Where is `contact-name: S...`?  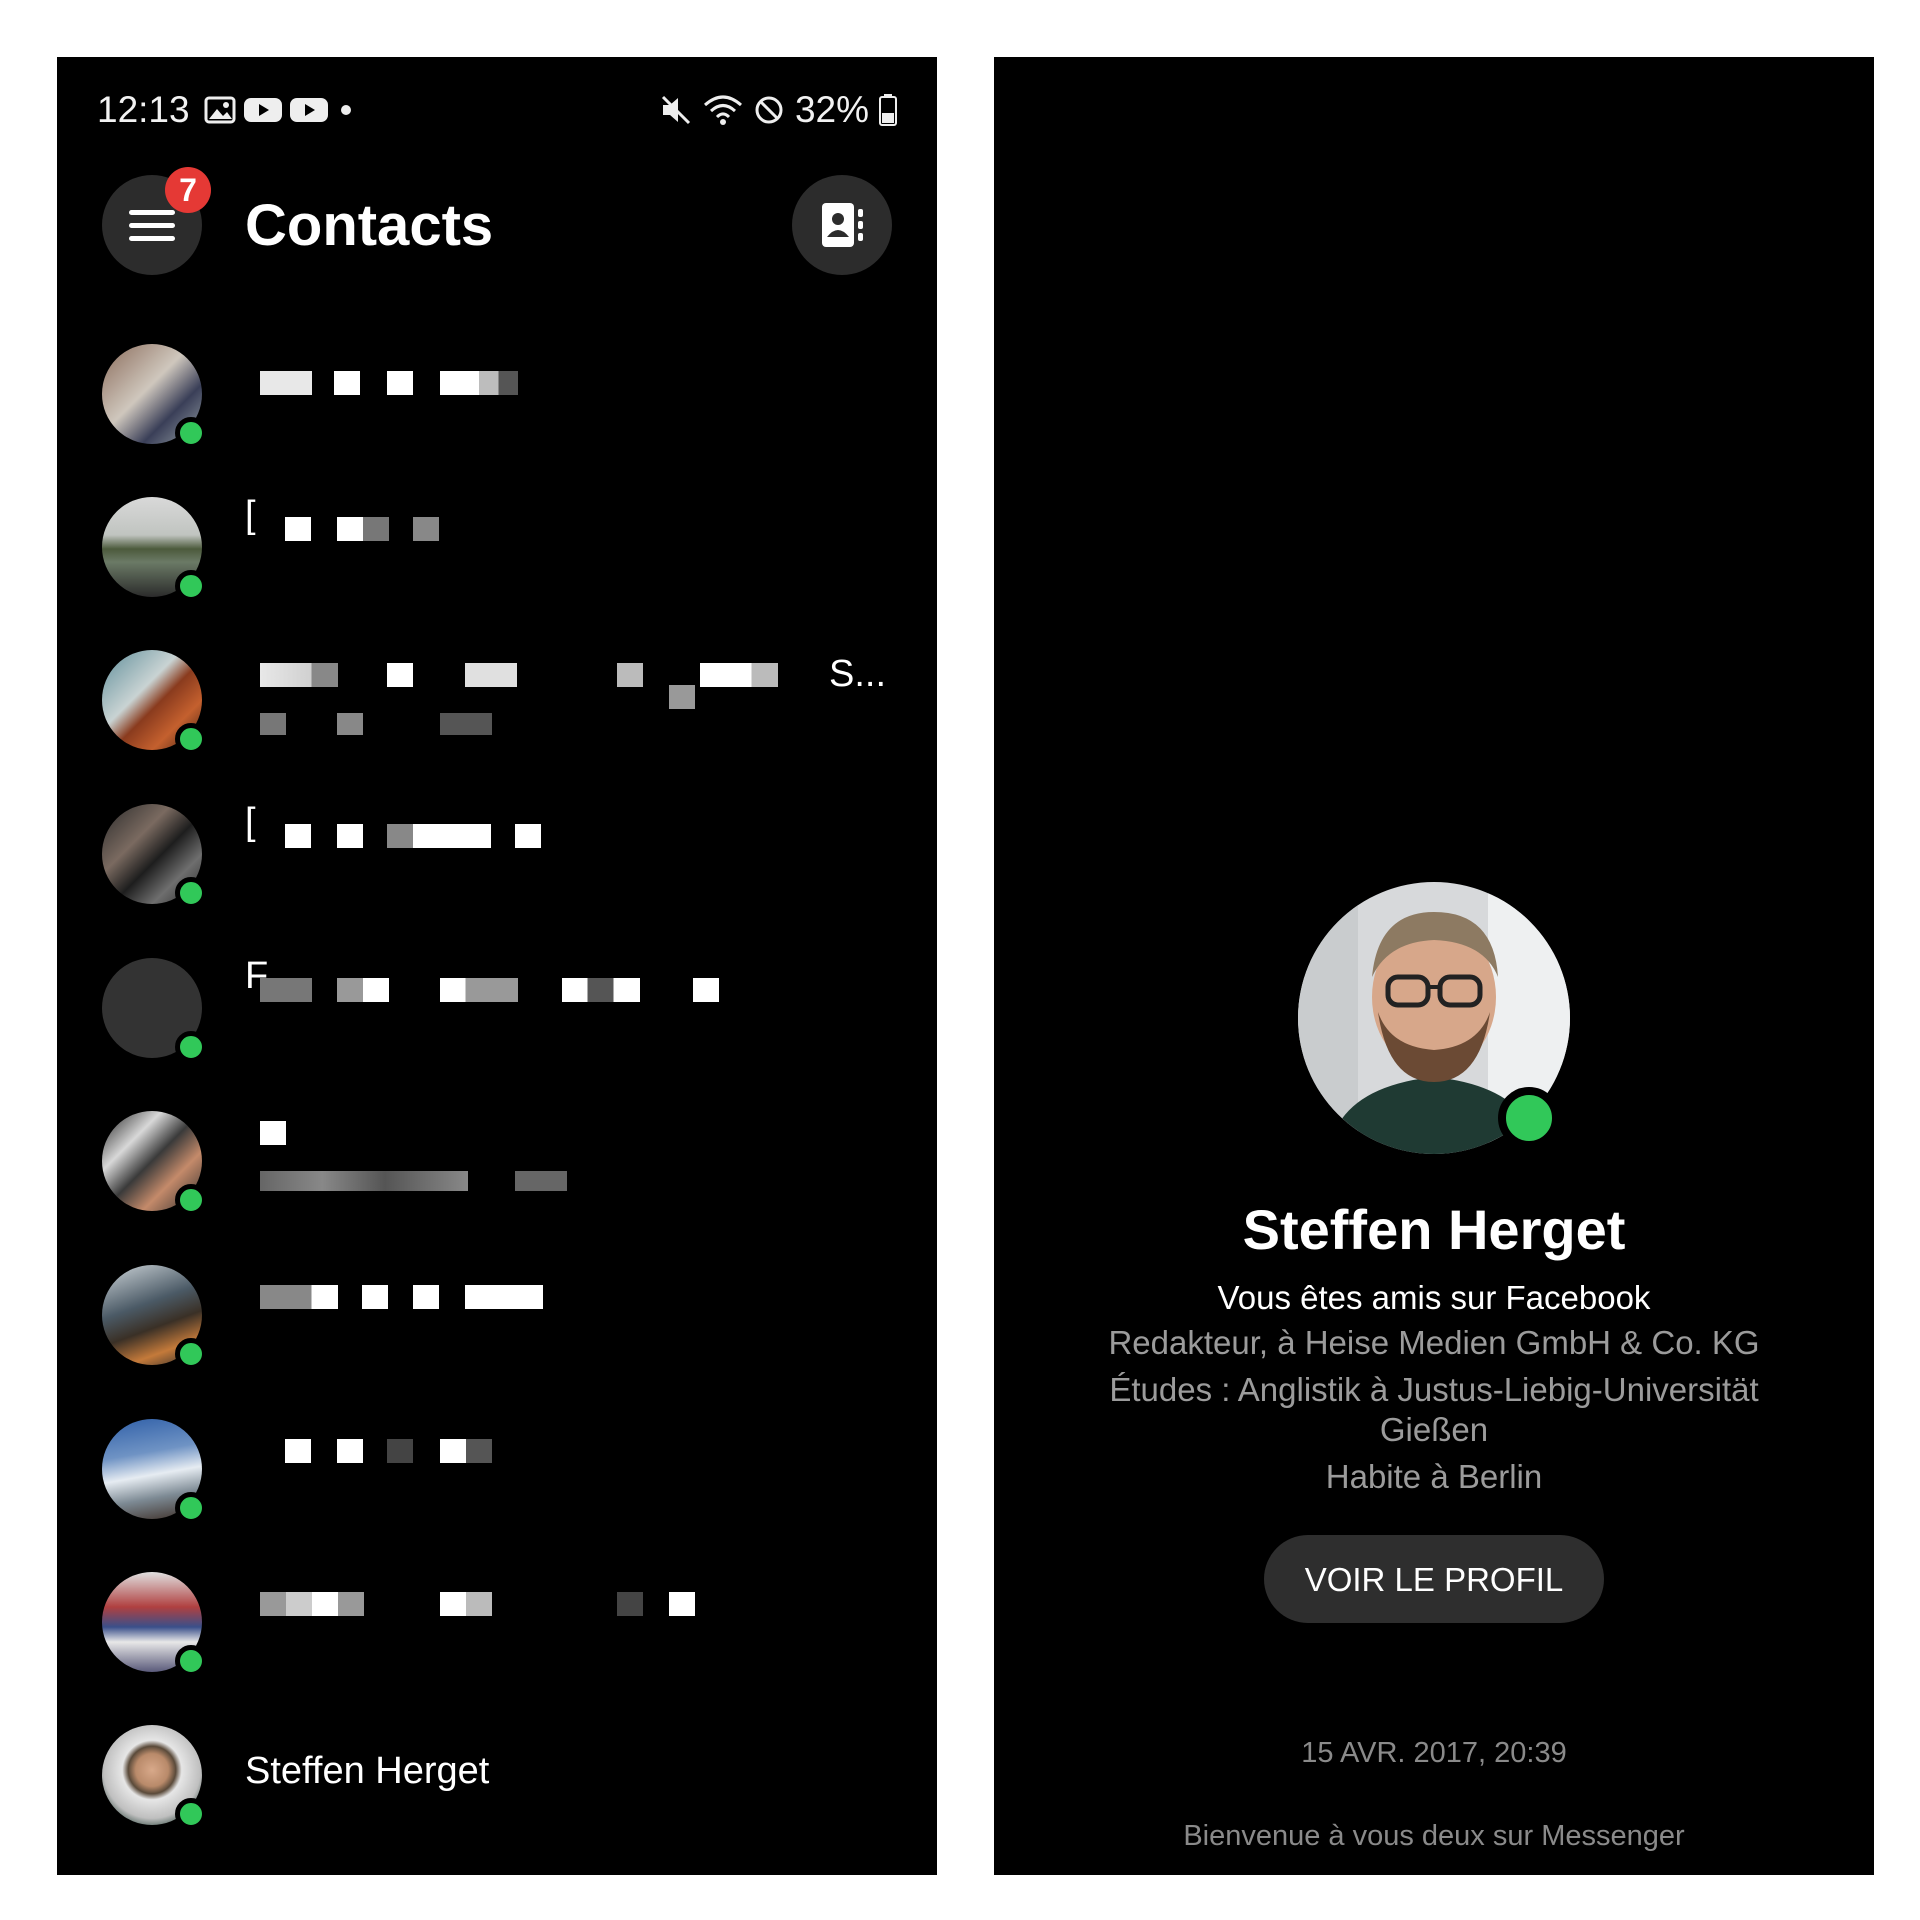
contact-name: S... is located at coordinates (858, 674).